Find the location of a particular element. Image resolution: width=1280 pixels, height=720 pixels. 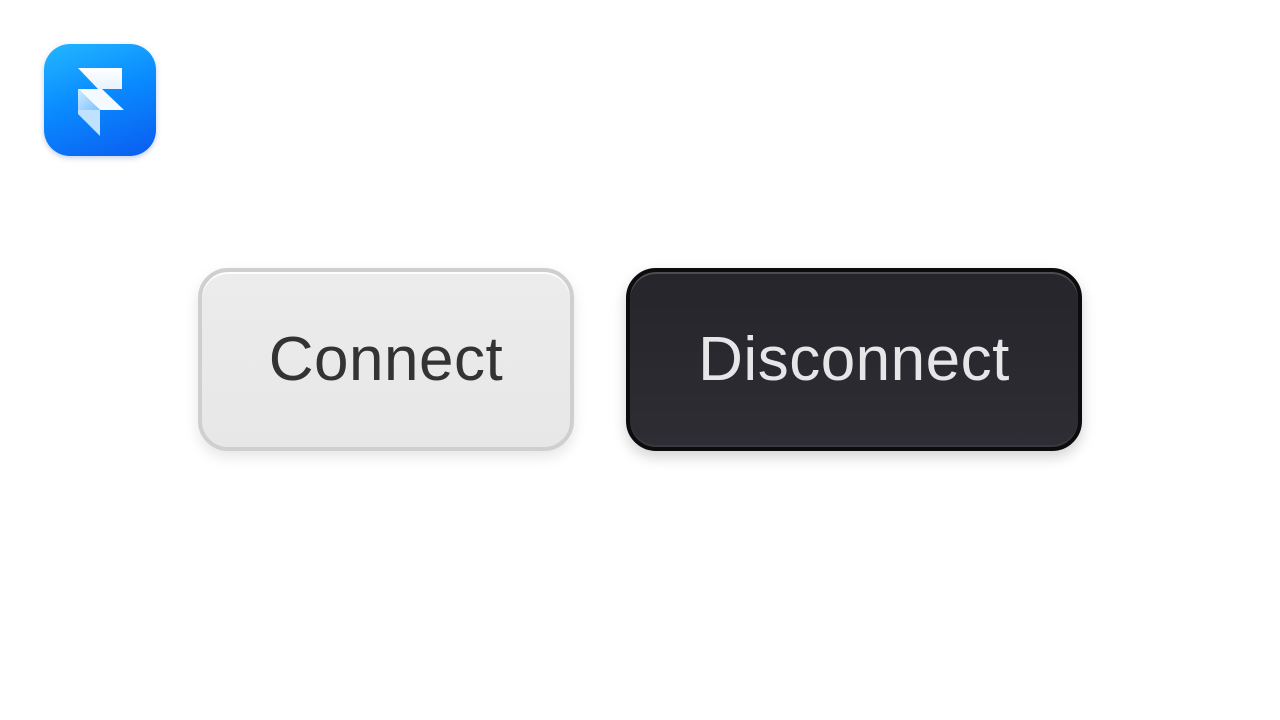

disconnect-button-label: Disconnect is located at coordinates (854, 359).